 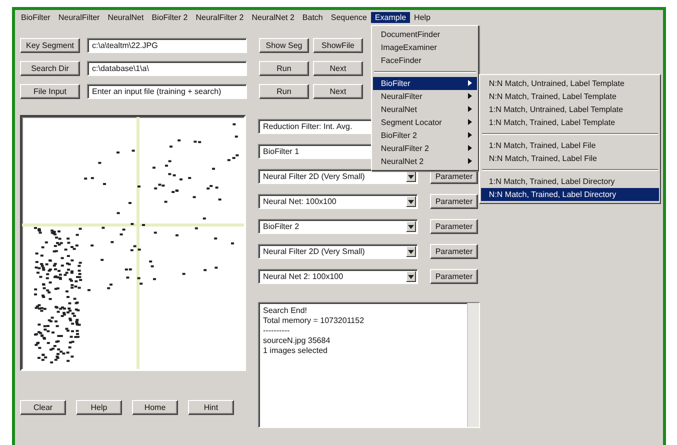 I want to click on scrollbar, so click(x=473, y=365).